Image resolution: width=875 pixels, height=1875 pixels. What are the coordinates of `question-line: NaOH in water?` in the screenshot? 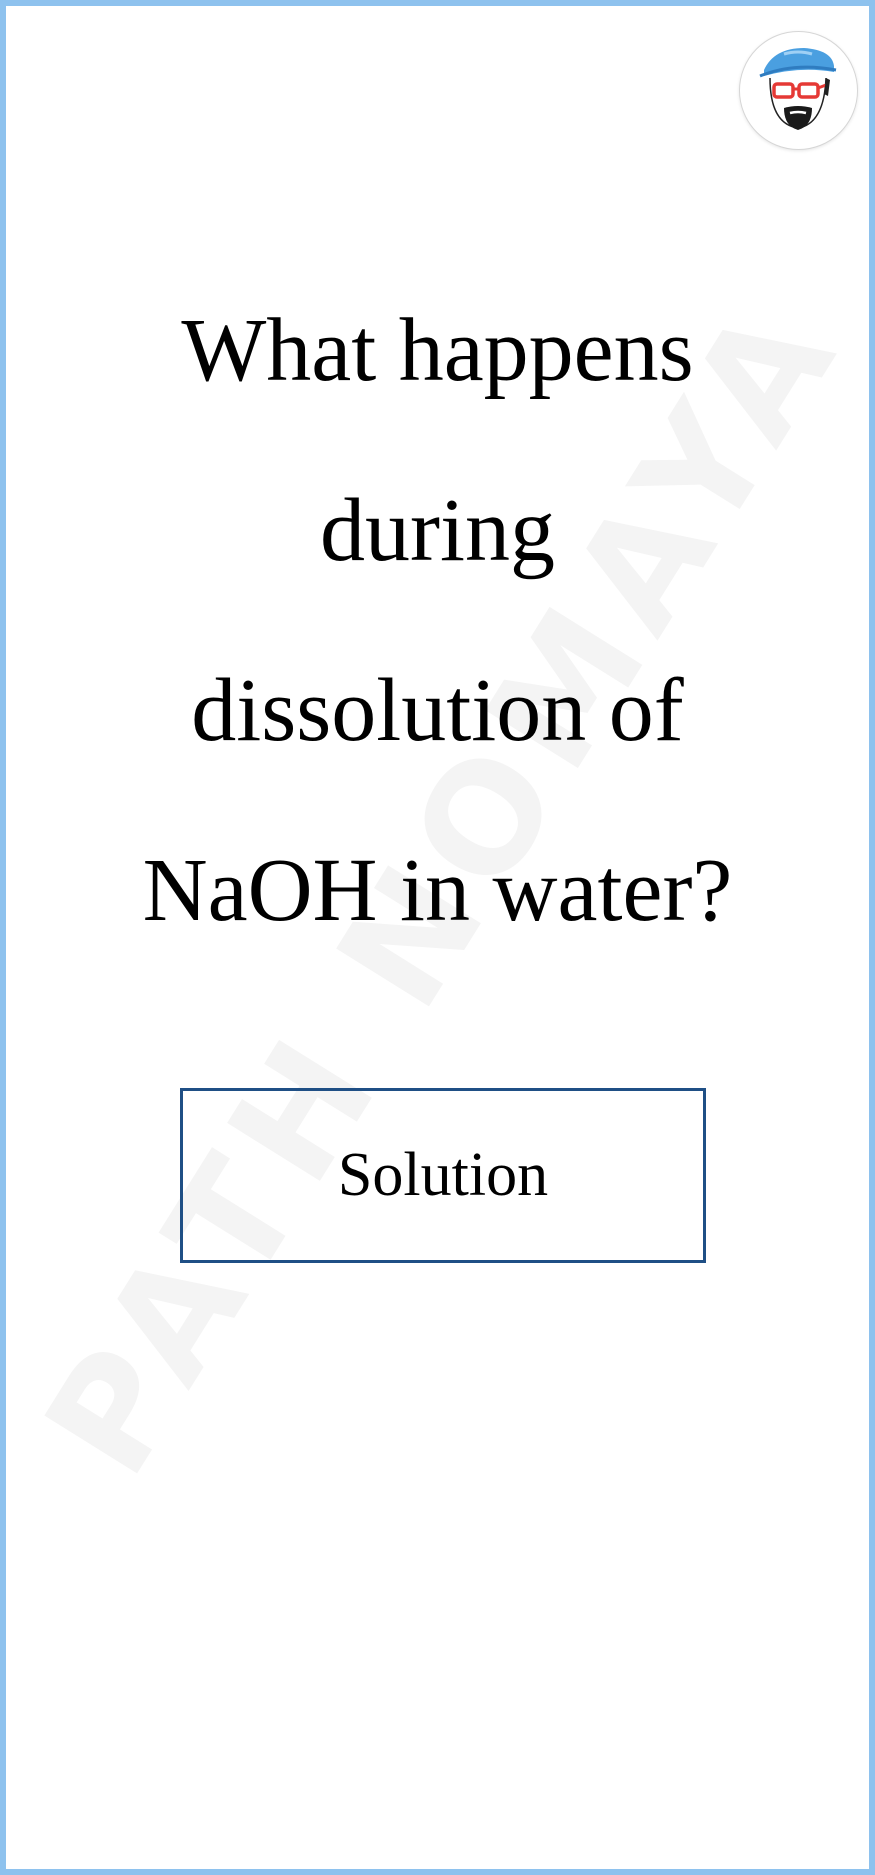 It's located at (437, 890).